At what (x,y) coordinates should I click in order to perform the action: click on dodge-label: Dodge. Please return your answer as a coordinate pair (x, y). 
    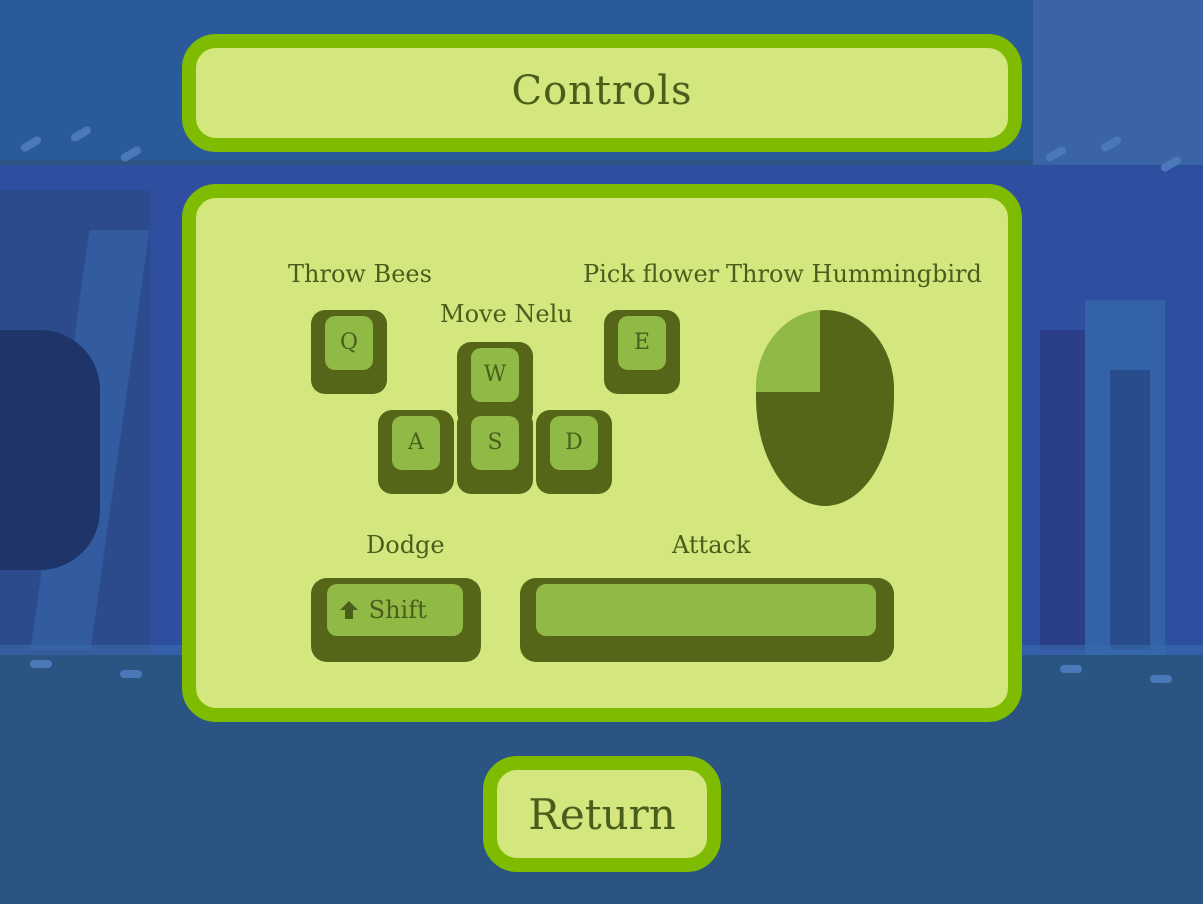
    Looking at the image, I should click on (405, 545).